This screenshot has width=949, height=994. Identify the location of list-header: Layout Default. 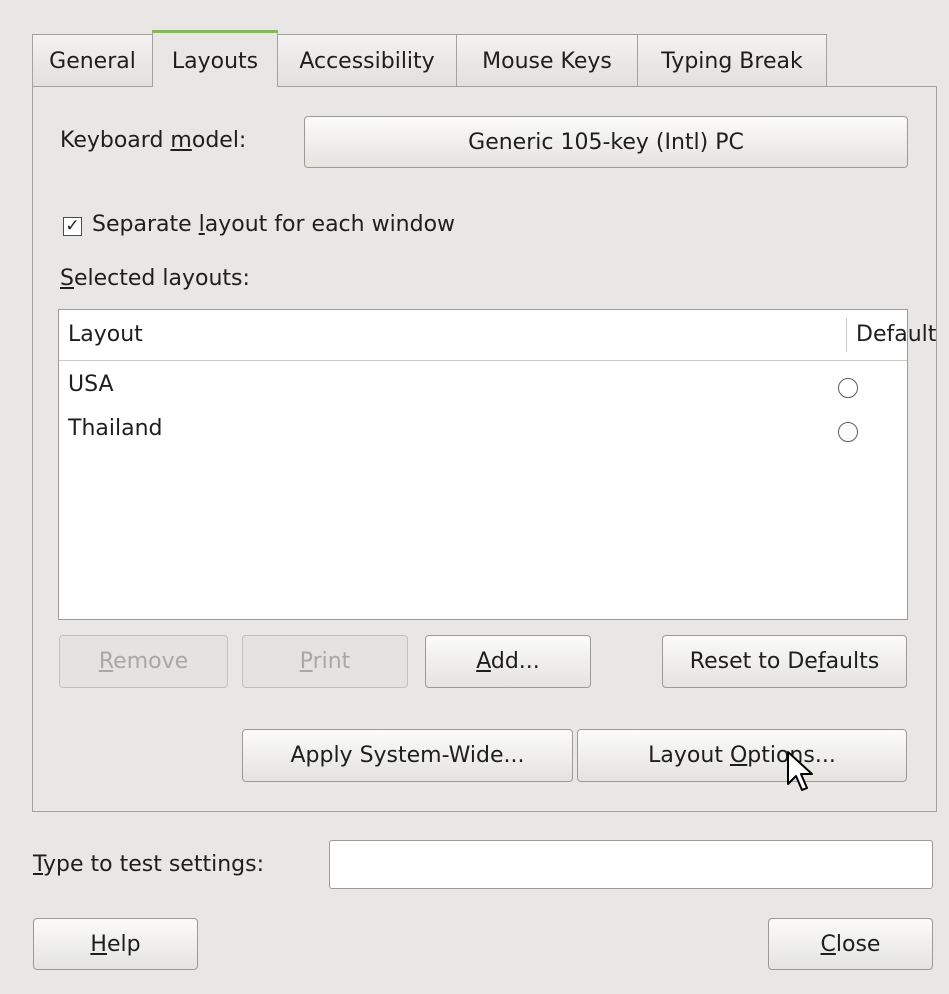
(497, 335).